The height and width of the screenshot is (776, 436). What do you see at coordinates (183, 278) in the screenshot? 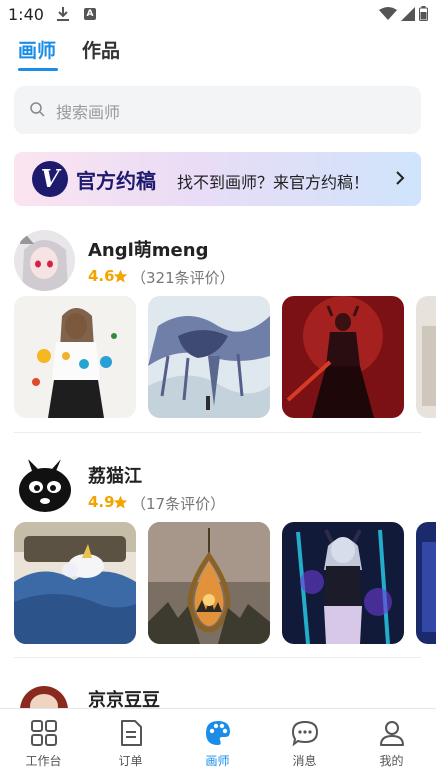
I see `artist-review-count: （321条评价）` at bounding box center [183, 278].